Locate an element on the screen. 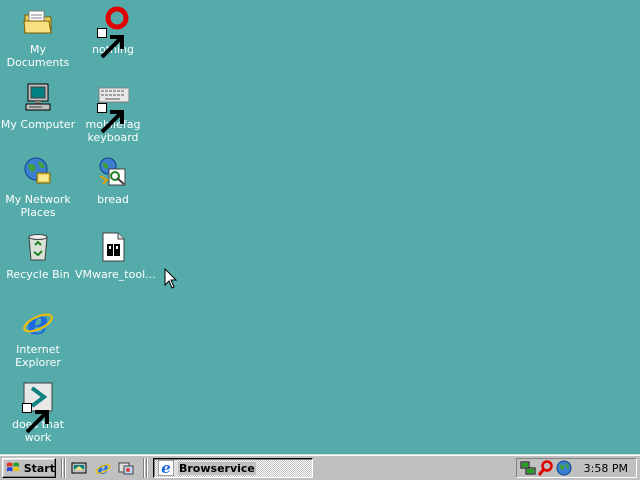 This screenshot has width=640, height=480. red-ring-icon is located at coordinates (113, 32).